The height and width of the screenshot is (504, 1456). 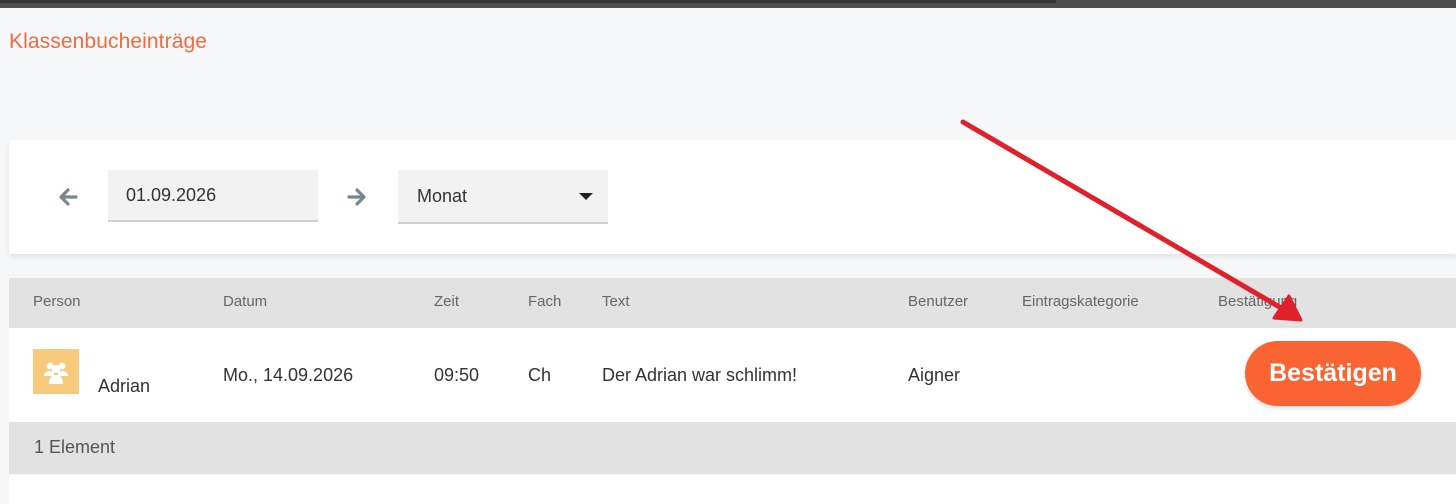 I want to click on chevron-down-icon, so click(x=586, y=196).